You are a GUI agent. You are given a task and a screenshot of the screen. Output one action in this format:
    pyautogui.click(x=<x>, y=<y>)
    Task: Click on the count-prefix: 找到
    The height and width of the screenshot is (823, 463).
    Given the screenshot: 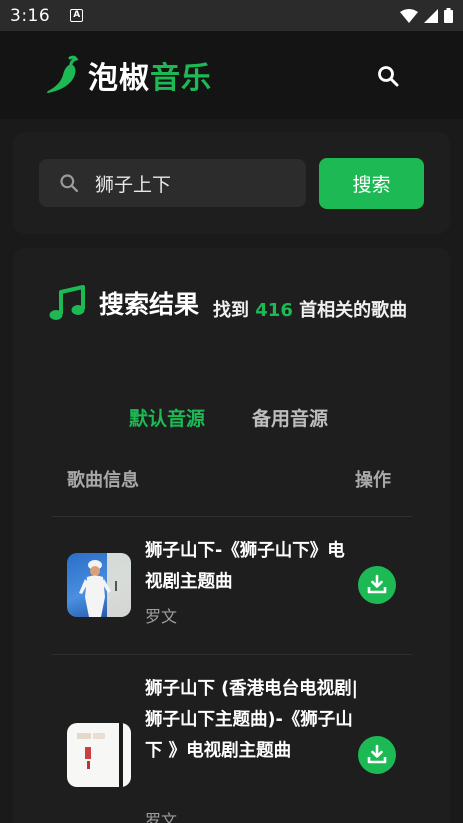 What is the action you would take?
    pyautogui.click(x=234, y=310)
    